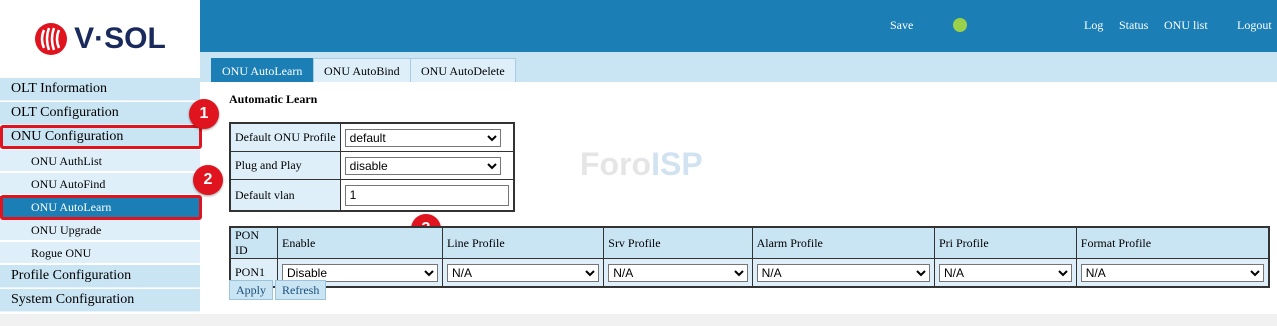 The width and height of the screenshot is (1277, 326). Describe the element at coordinates (360, 243) in the screenshot. I see `header-enable: Enable` at that location.